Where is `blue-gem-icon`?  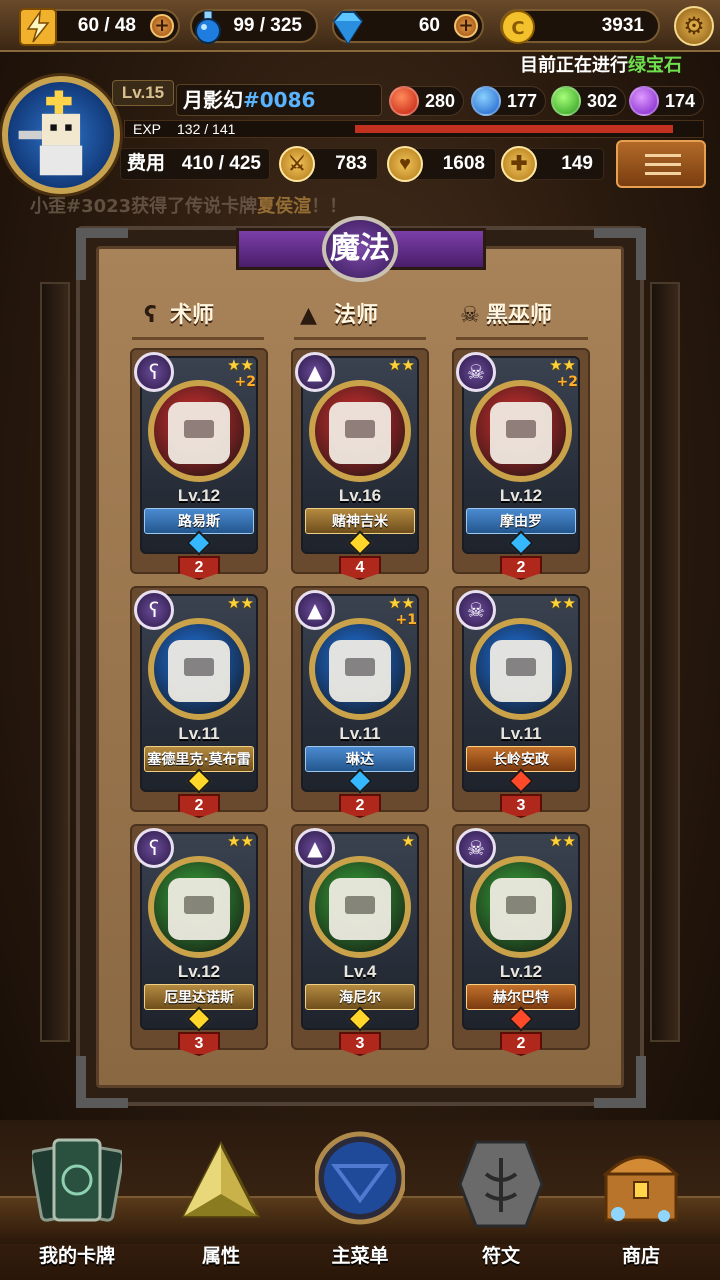 blue-gem-icon is located at coordinates (486, 101).